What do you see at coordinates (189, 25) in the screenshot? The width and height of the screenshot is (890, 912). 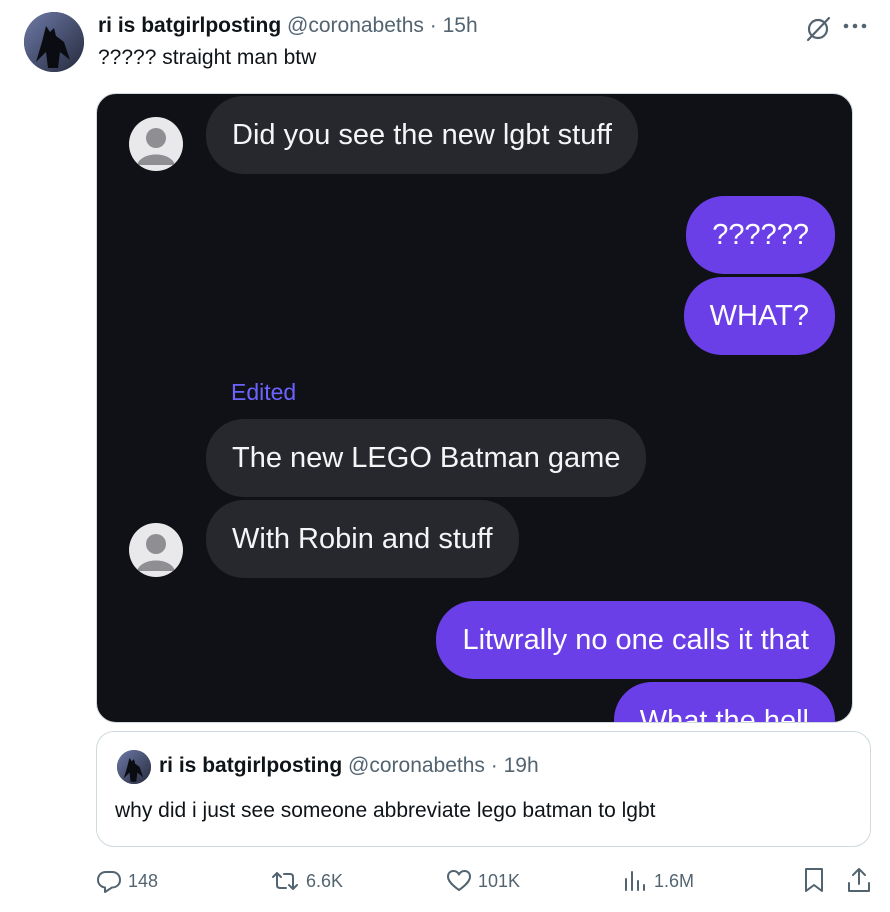 I see `author-display-name: ri is batgirlposting` at bounding box center [189, 25].